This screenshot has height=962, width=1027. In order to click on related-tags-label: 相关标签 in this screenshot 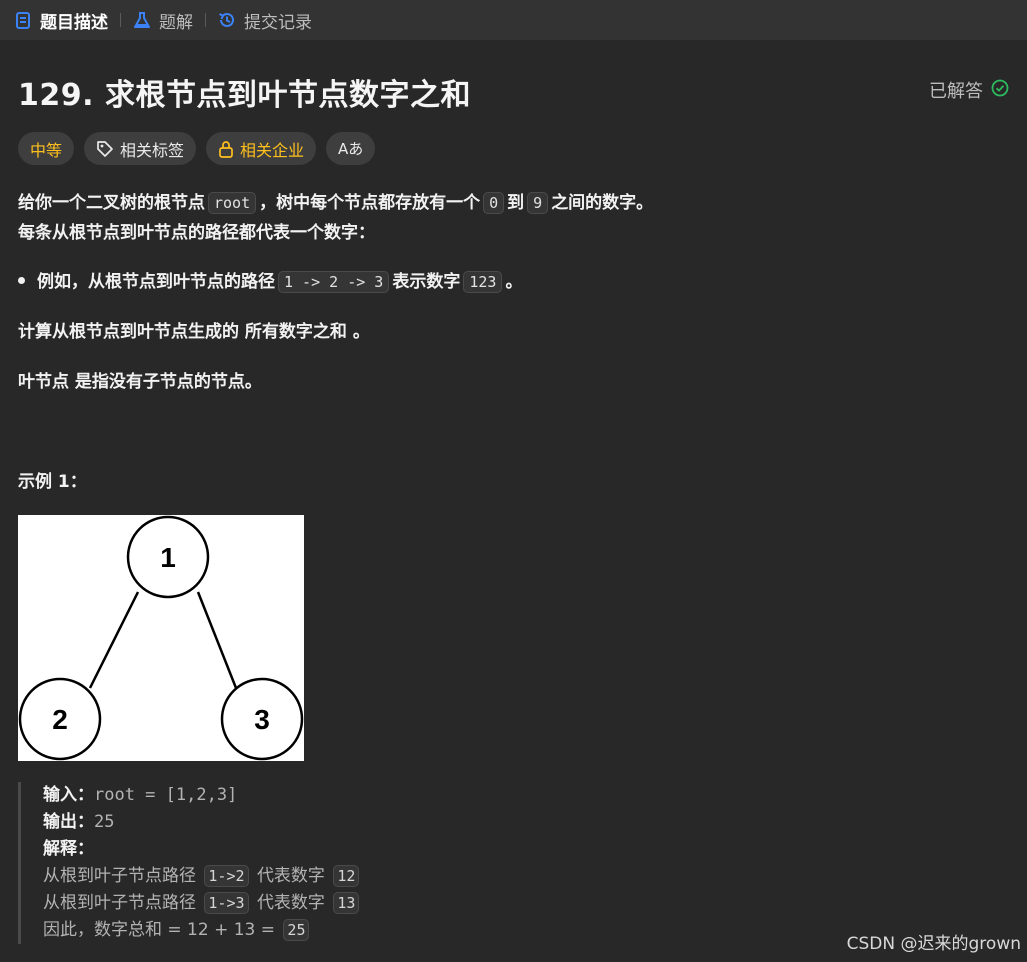, I will do `click(152, 150)`.